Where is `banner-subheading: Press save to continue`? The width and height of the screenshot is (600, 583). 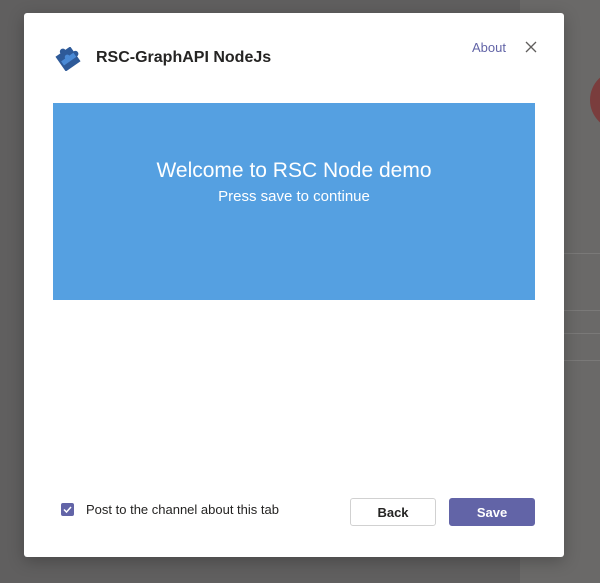 banner-subheading: Press save to continue is located at coordinates (294, 196).